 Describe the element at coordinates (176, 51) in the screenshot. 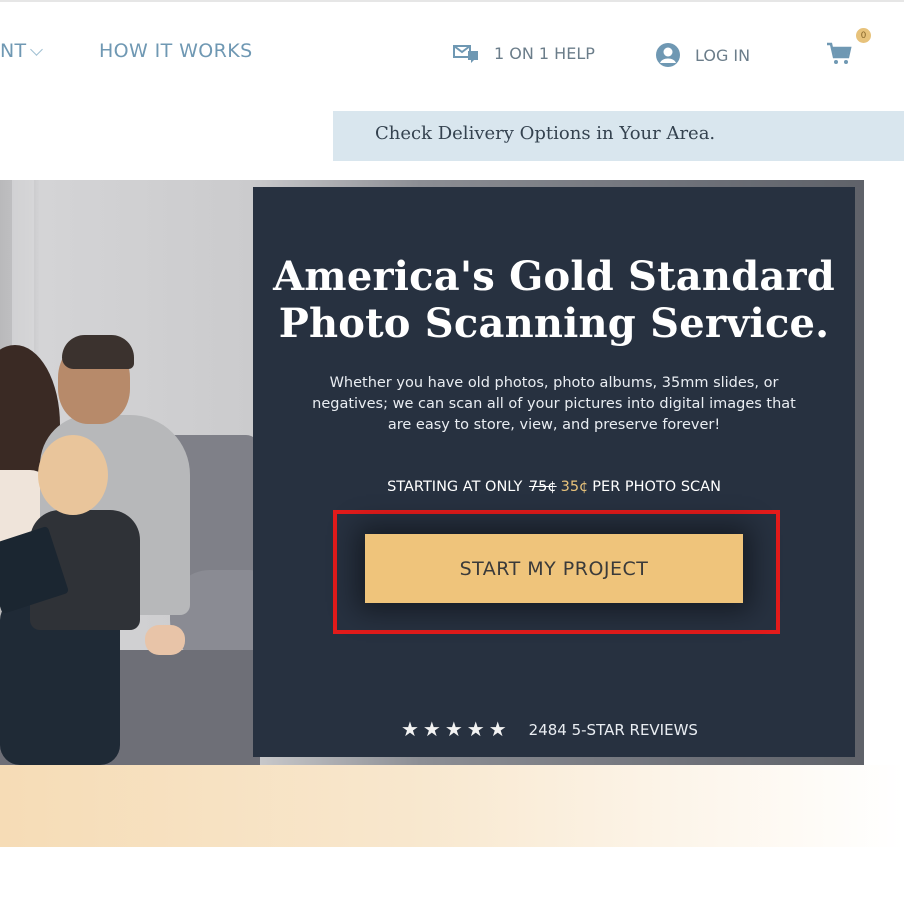

I see `nav-how-it-works: HOW IT WORKS` at that location.